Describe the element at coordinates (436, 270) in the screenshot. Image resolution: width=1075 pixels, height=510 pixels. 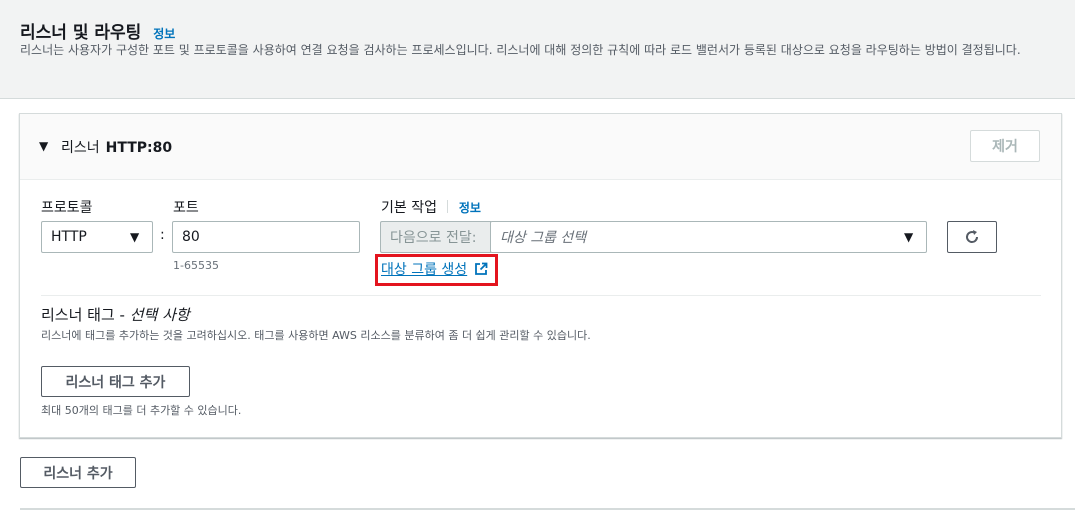
I see `highlight-box` at that location.